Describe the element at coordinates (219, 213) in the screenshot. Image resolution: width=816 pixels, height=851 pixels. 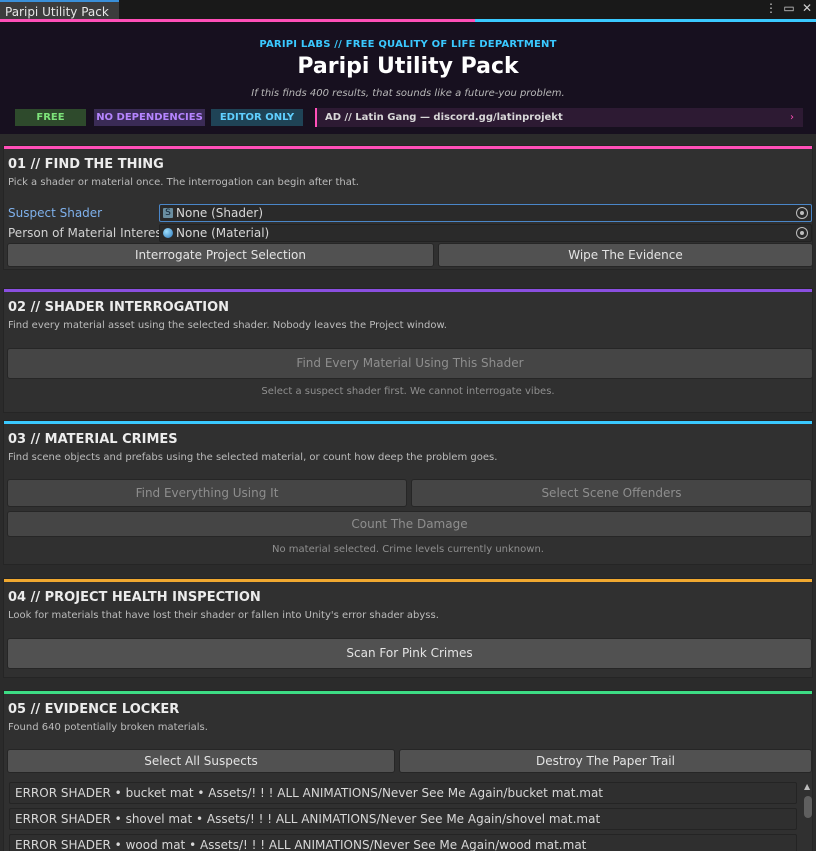
I see `suspect-shader-value: None (Shader)` at that location.